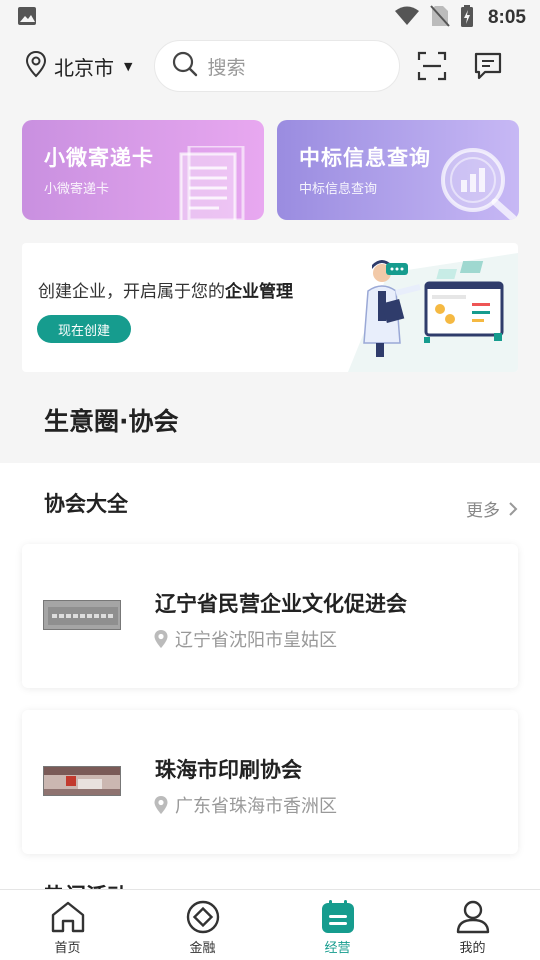  I want to click on nav-label: 我的, so click(472, 948).